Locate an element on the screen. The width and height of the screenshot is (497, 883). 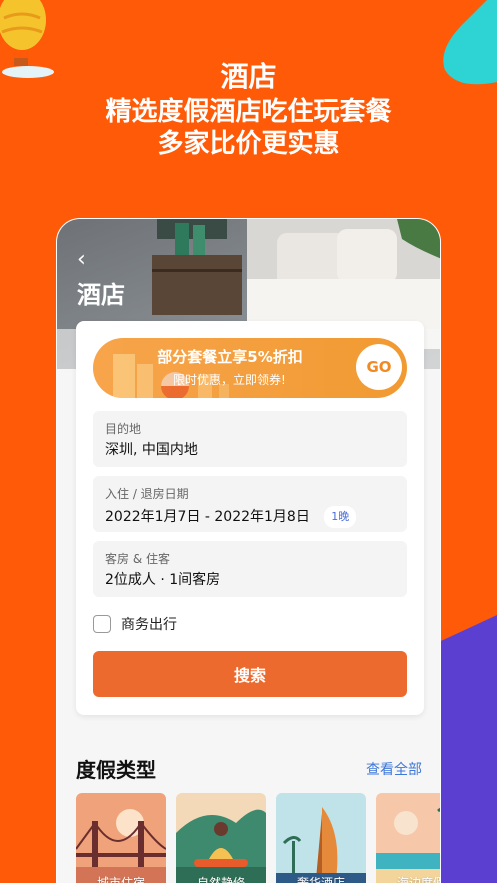
category-row: 城市住宿 自然静修 奢华酒店 海边度假 is located at coordinates (258, 838).